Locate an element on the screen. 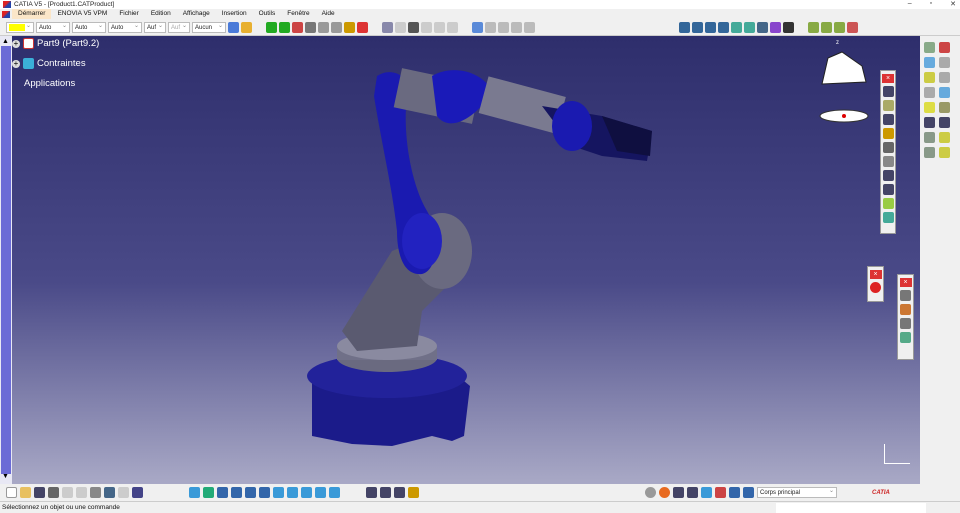 The width and height of the screenshot is (960, 513). wizard-icon is located at coordinates (788, 27).